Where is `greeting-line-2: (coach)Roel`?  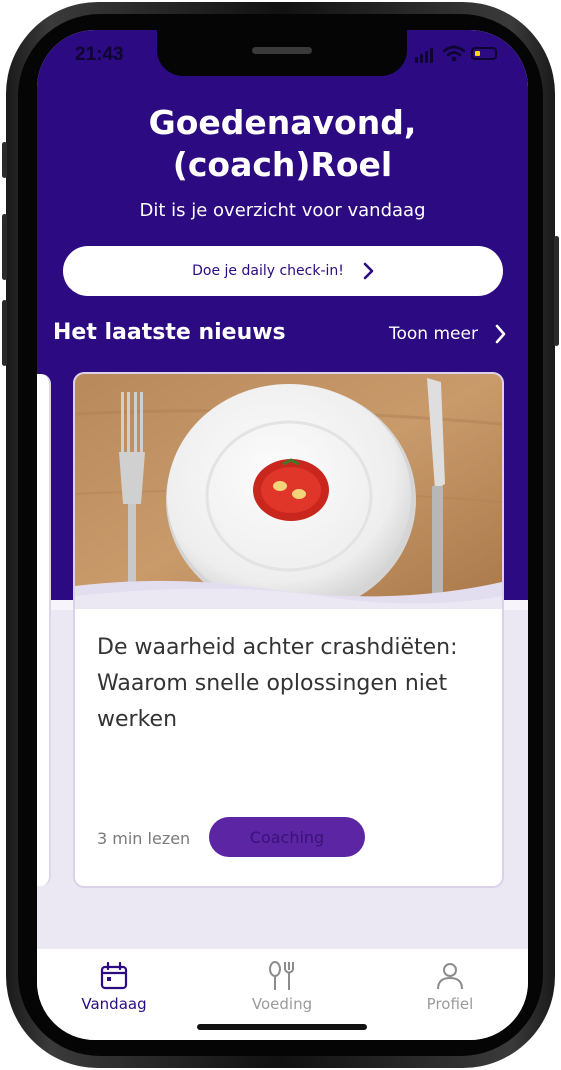
greeting-line-2: (coach)Roel is located at coordinates (282, 164).